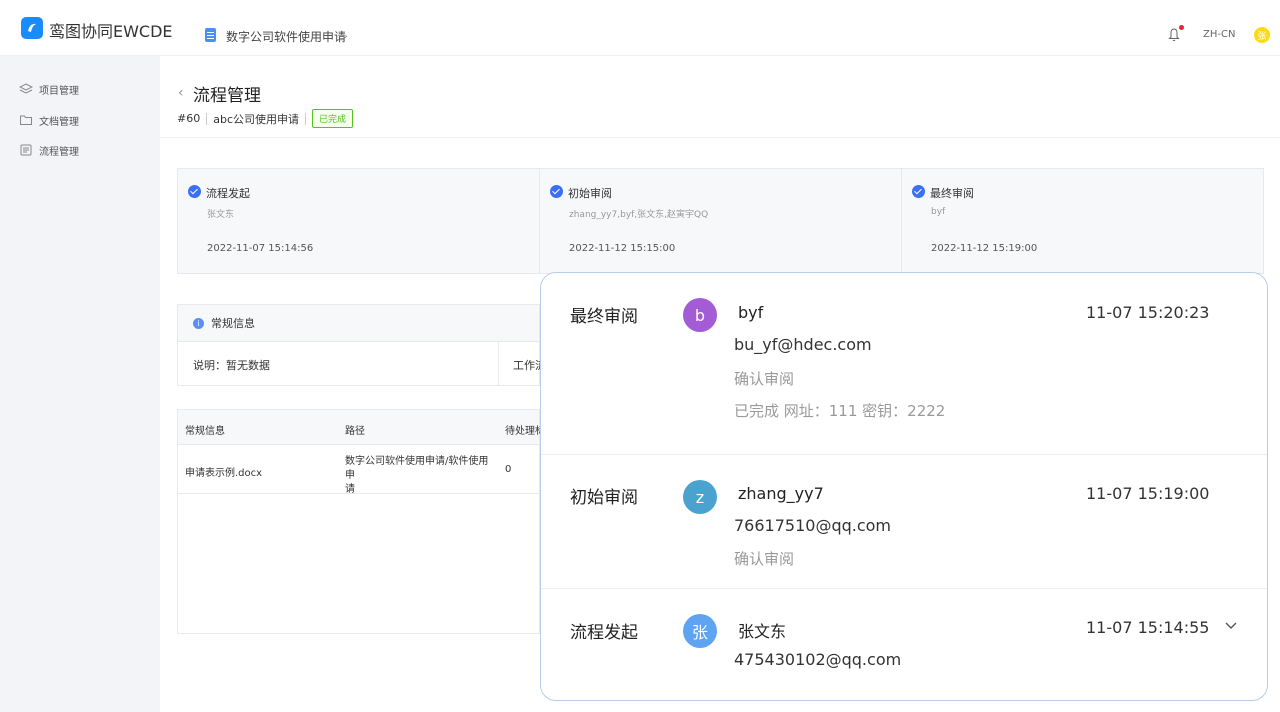 This screenshot has width=1280, height=712. Describe the element at coordinates (205, 431) in the screenshot. I see `column-header: 常规信息` at that location.